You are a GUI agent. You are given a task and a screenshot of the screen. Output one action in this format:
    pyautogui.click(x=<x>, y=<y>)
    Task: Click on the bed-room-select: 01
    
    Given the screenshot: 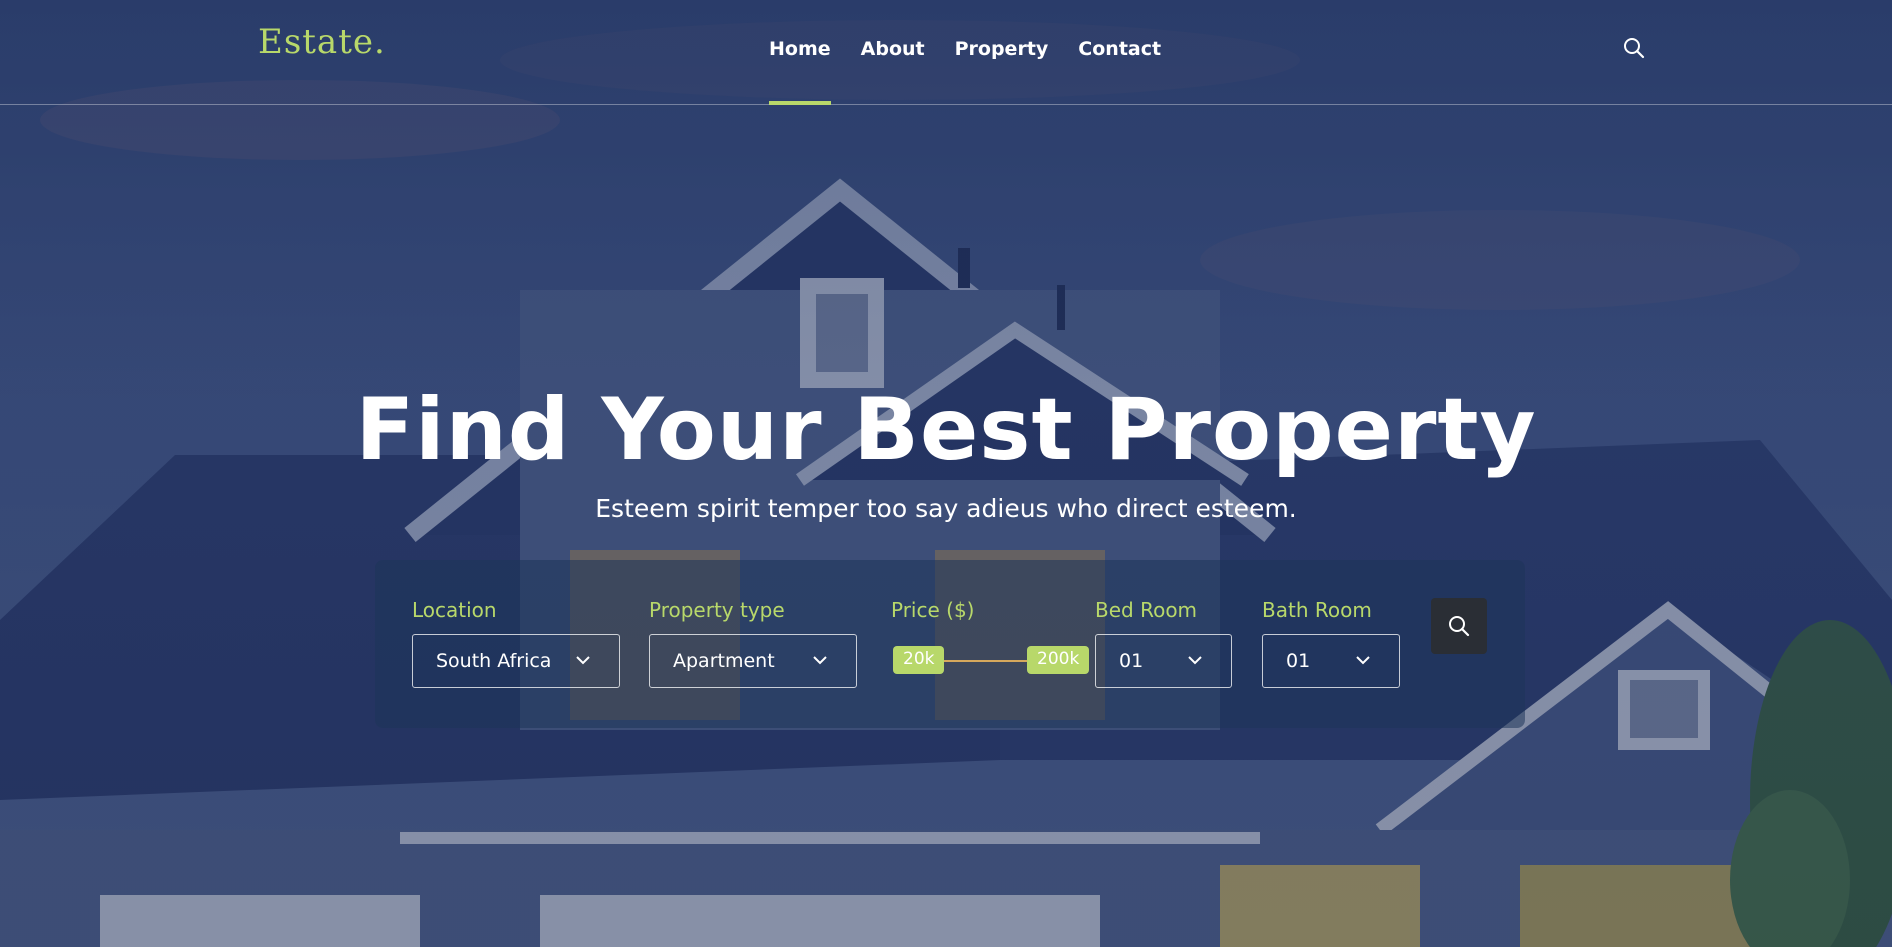 What is the action you would take?
    pyautogui.click(x=1163, y=661)
    